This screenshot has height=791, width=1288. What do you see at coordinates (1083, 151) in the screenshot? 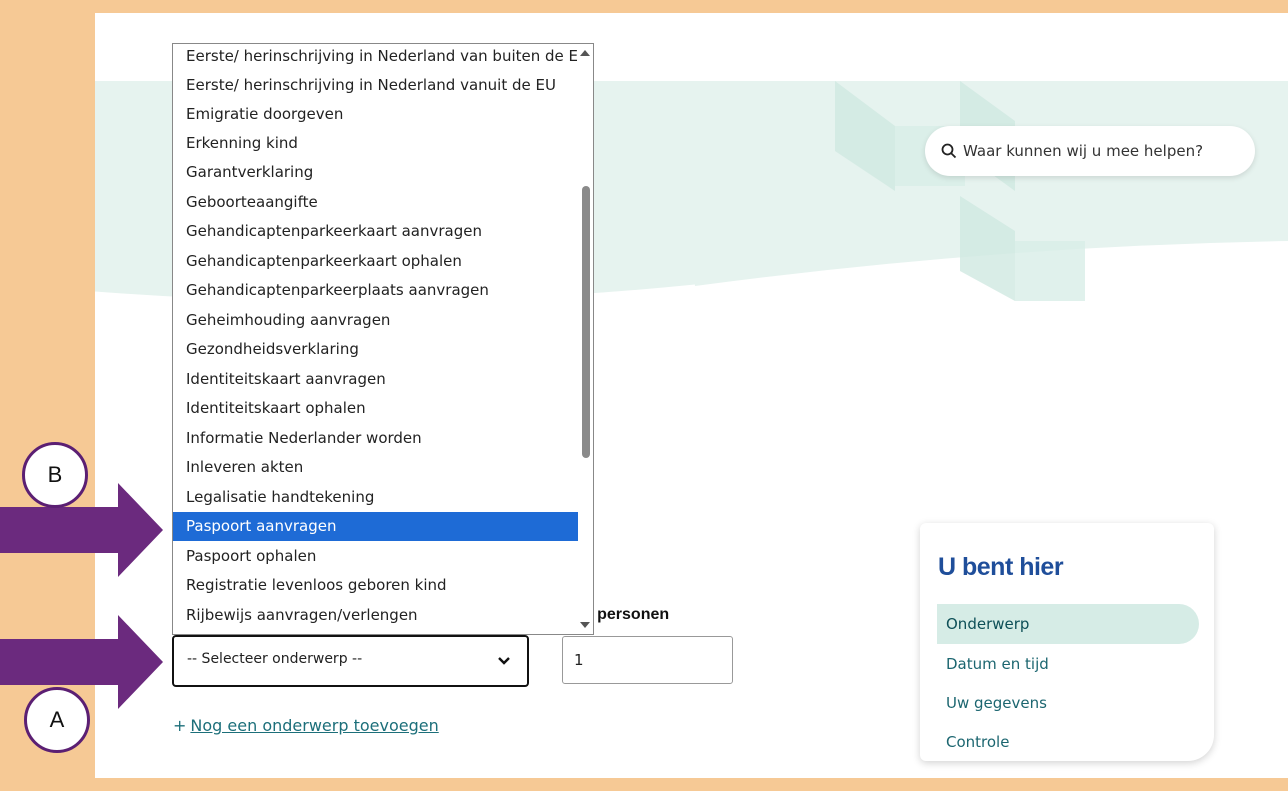
I see `search-placeholder: Waar kunnen wij u mee helpen?` at bounding box center [1083, 151].